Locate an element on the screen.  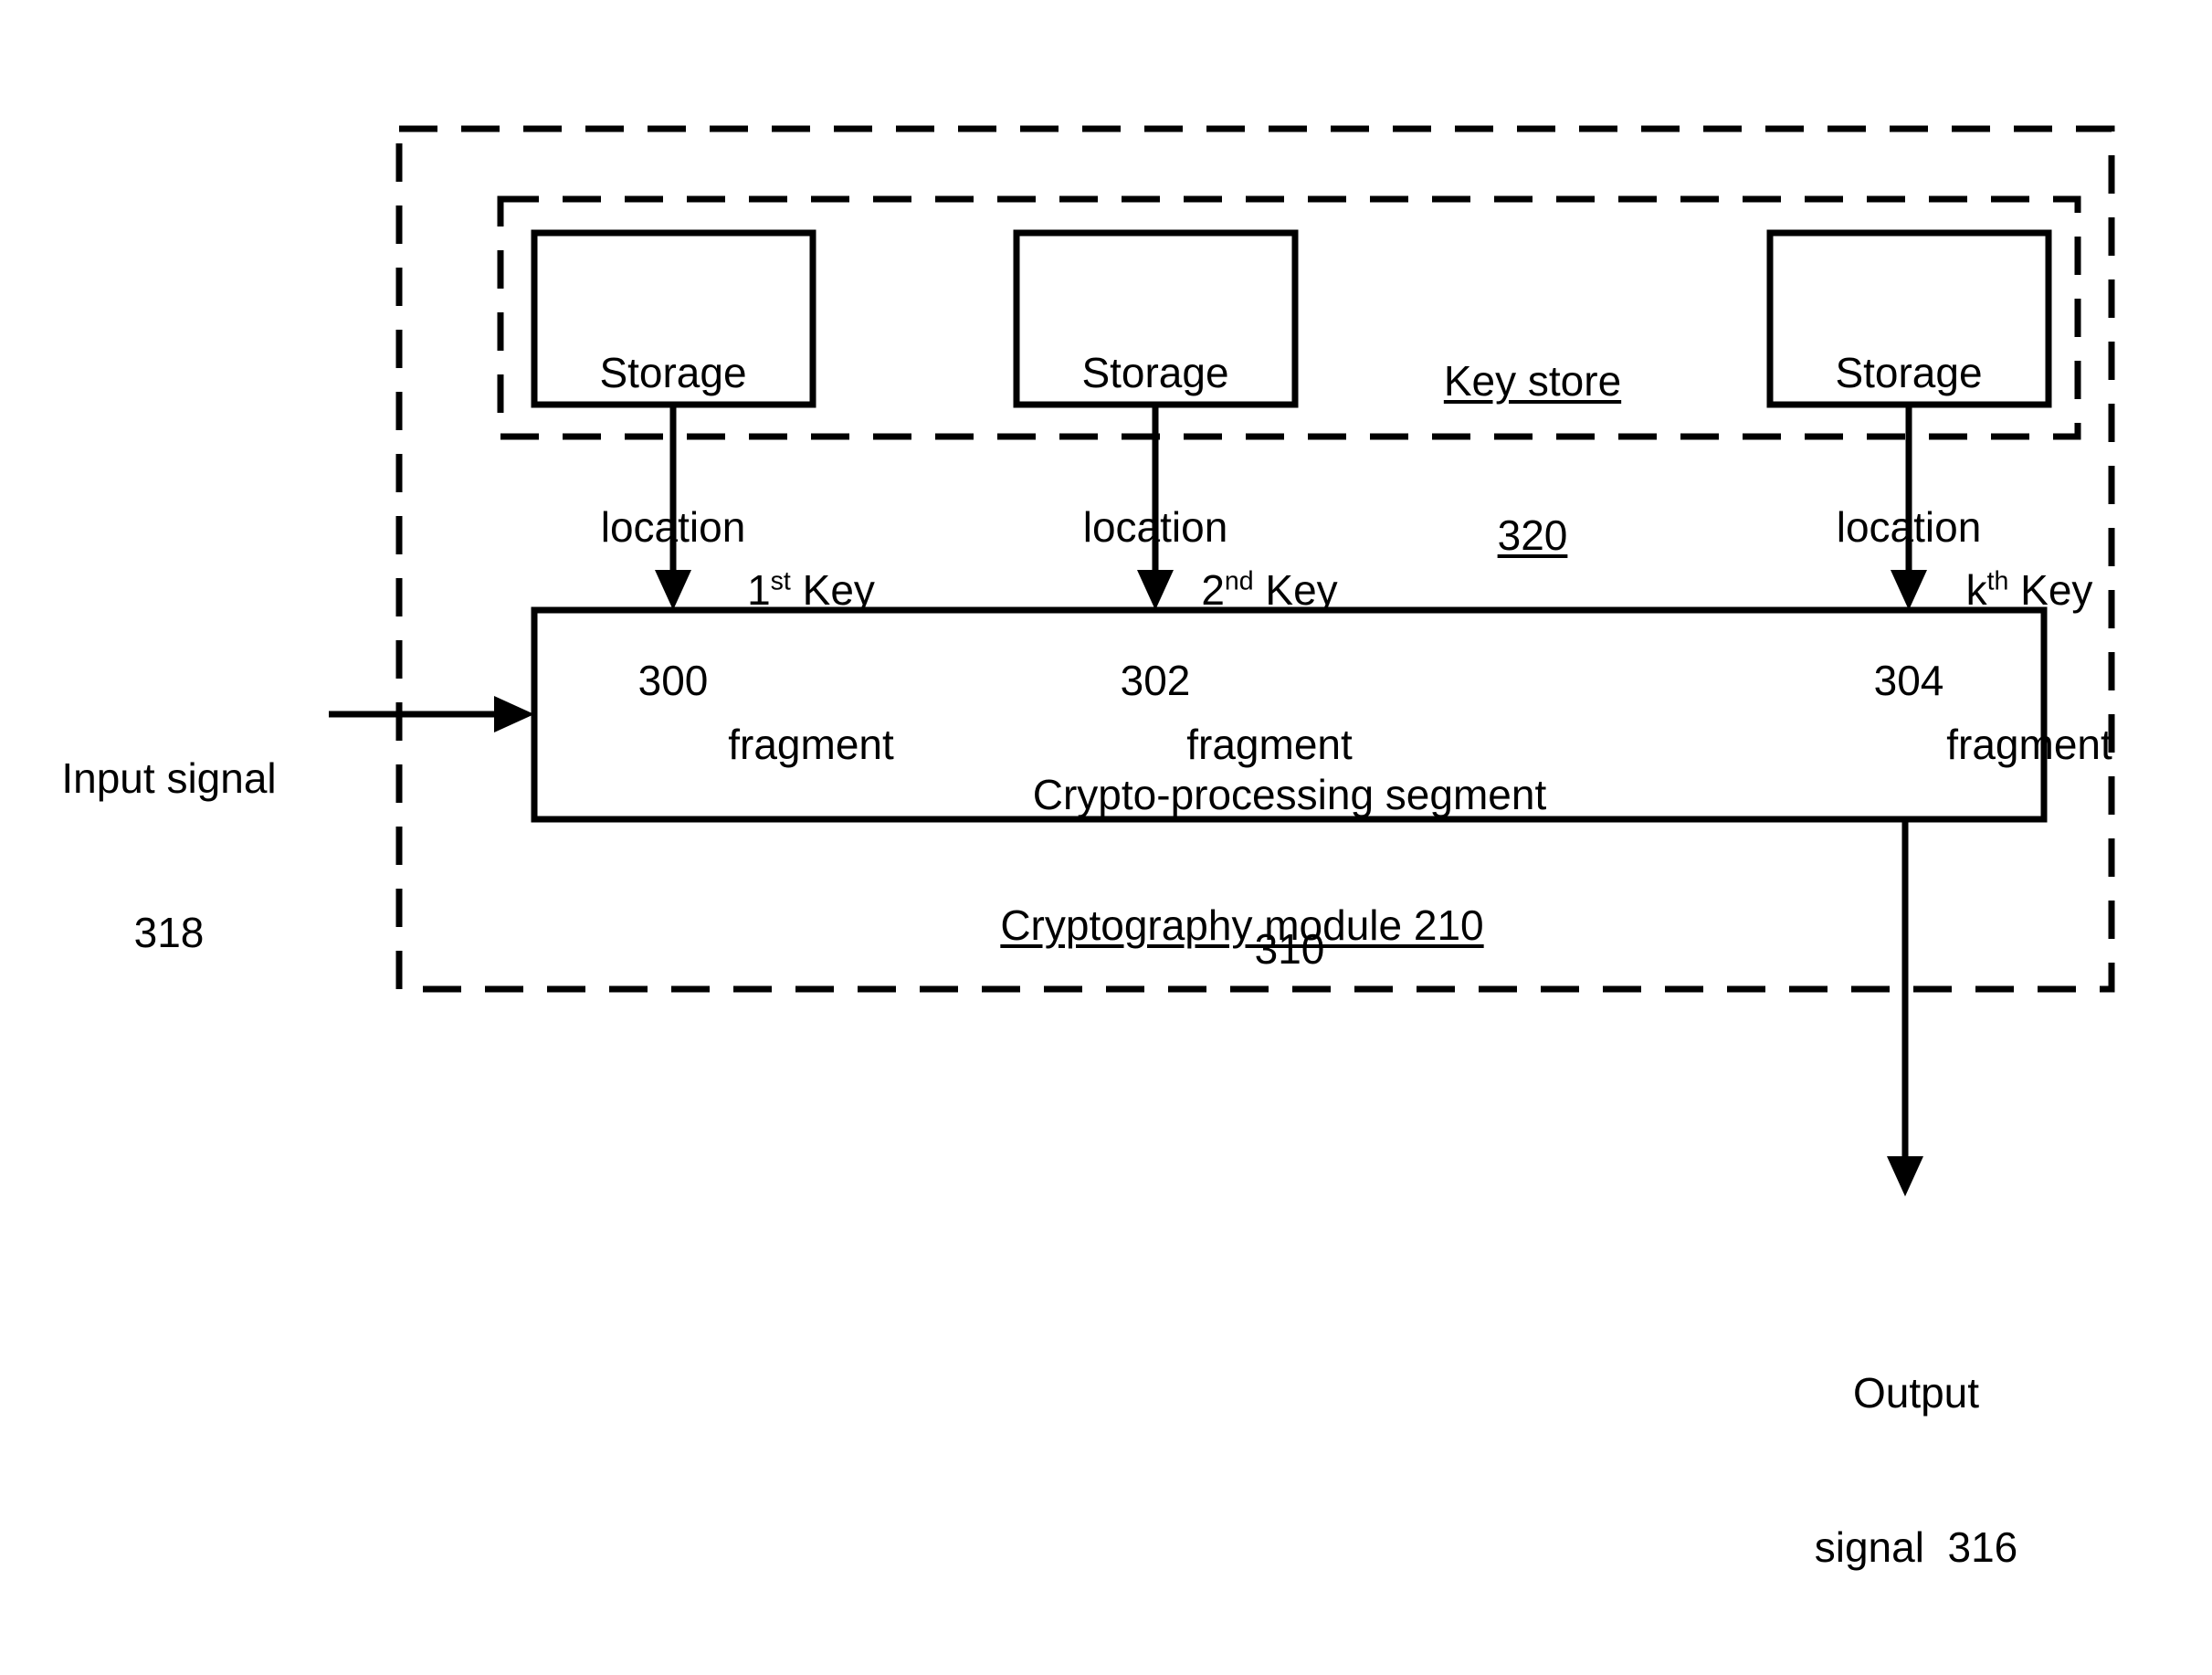
cryptography-module-label: Cryptography module 210 is located at coordinates (1242, 925).